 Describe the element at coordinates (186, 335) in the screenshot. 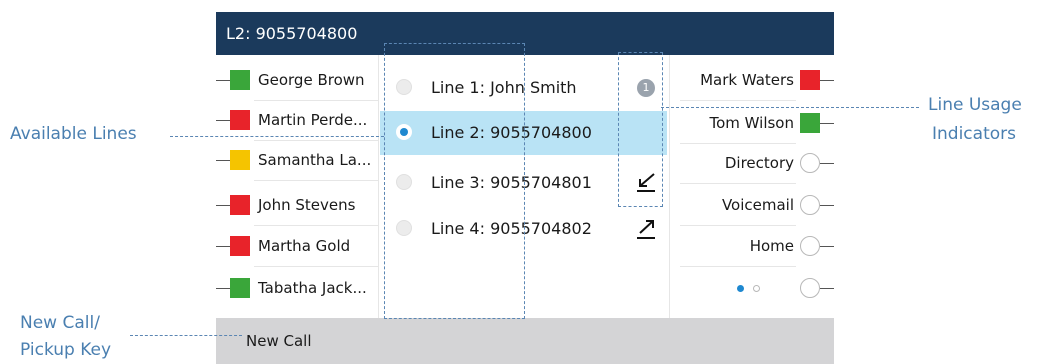

I see `new-call-leader` at that location.